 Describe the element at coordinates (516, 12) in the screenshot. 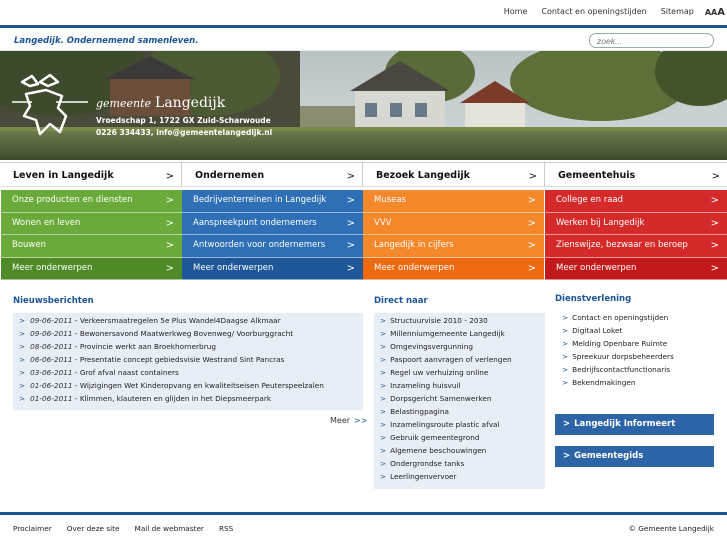

I see `top-nav-home: Home` at that location.